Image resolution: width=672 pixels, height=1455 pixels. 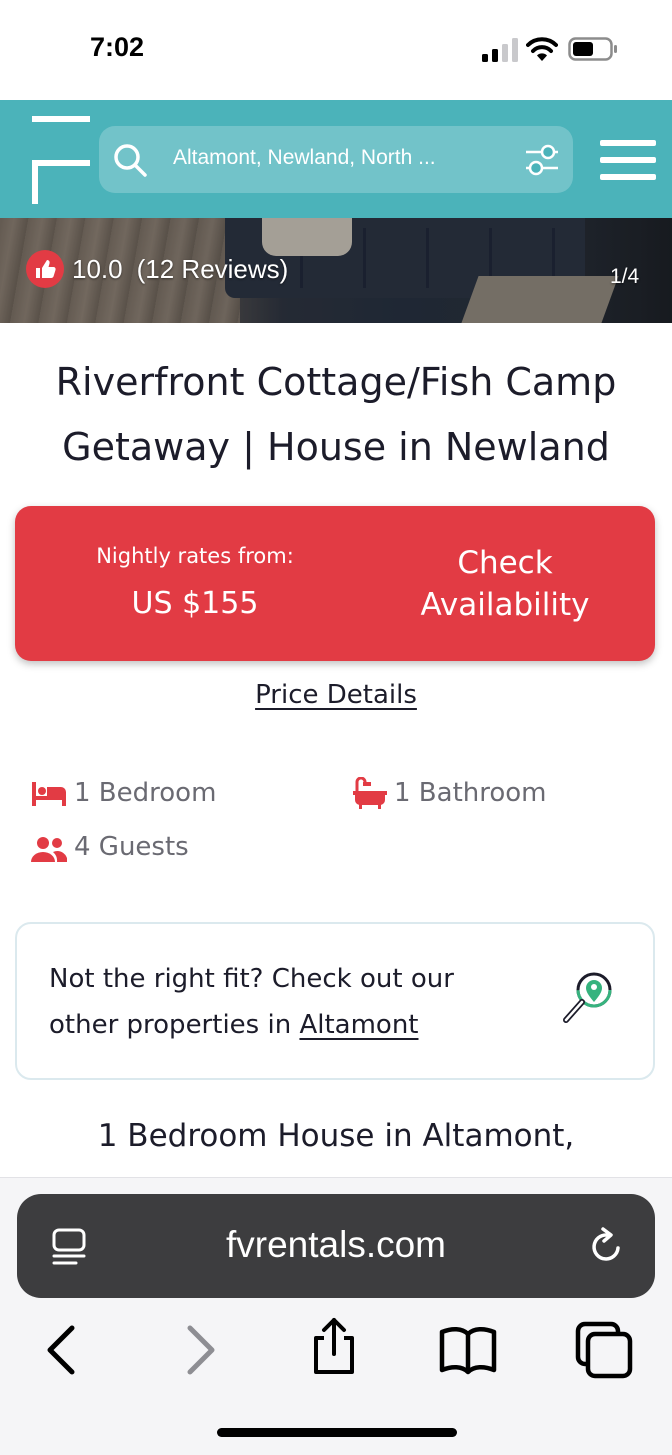 What do you see at coordinates (195, 556) in the screenshot?
I see `nightly-rate-label: Nightly rates from:` at bounding box center [195, 556].